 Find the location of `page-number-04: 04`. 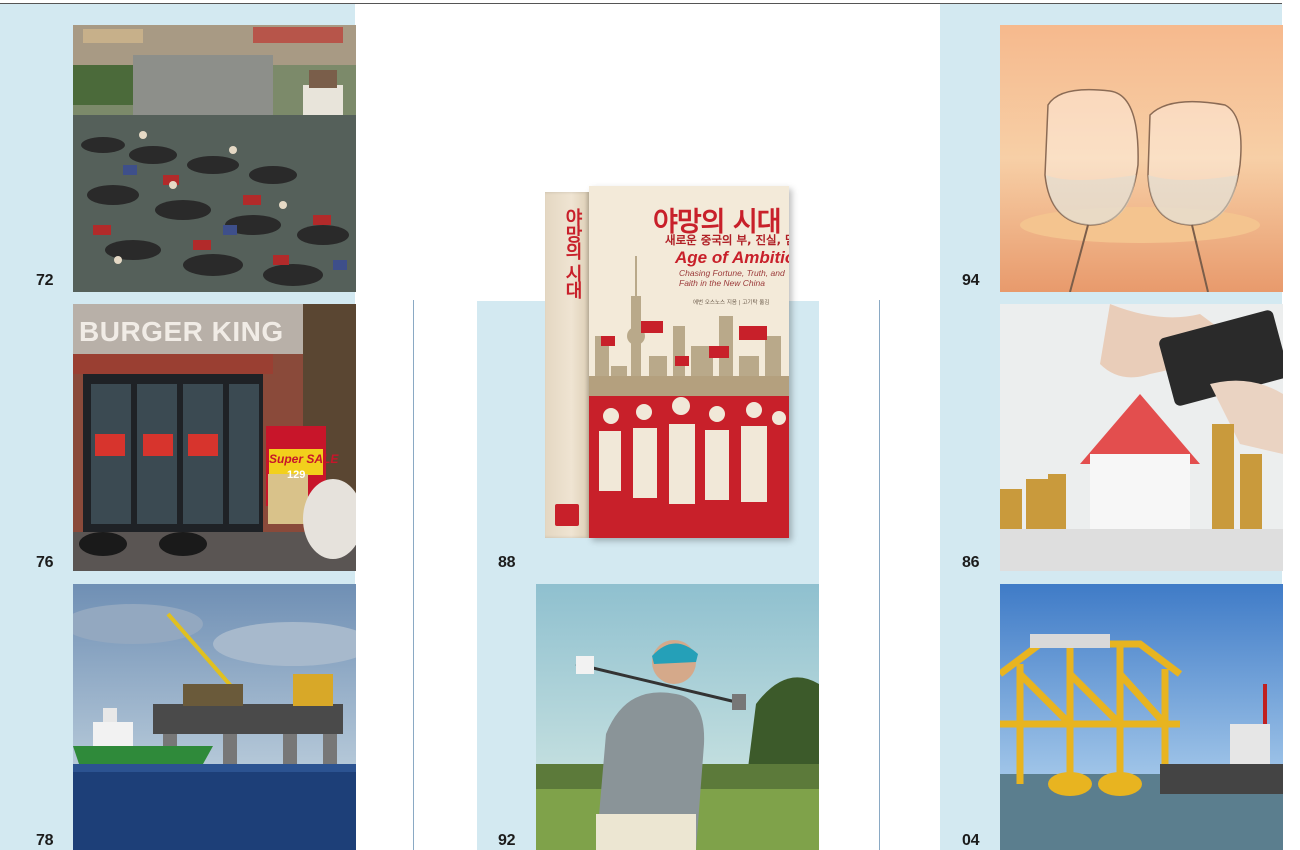

page-number-04: 04 is located at coordinates (971, 840).